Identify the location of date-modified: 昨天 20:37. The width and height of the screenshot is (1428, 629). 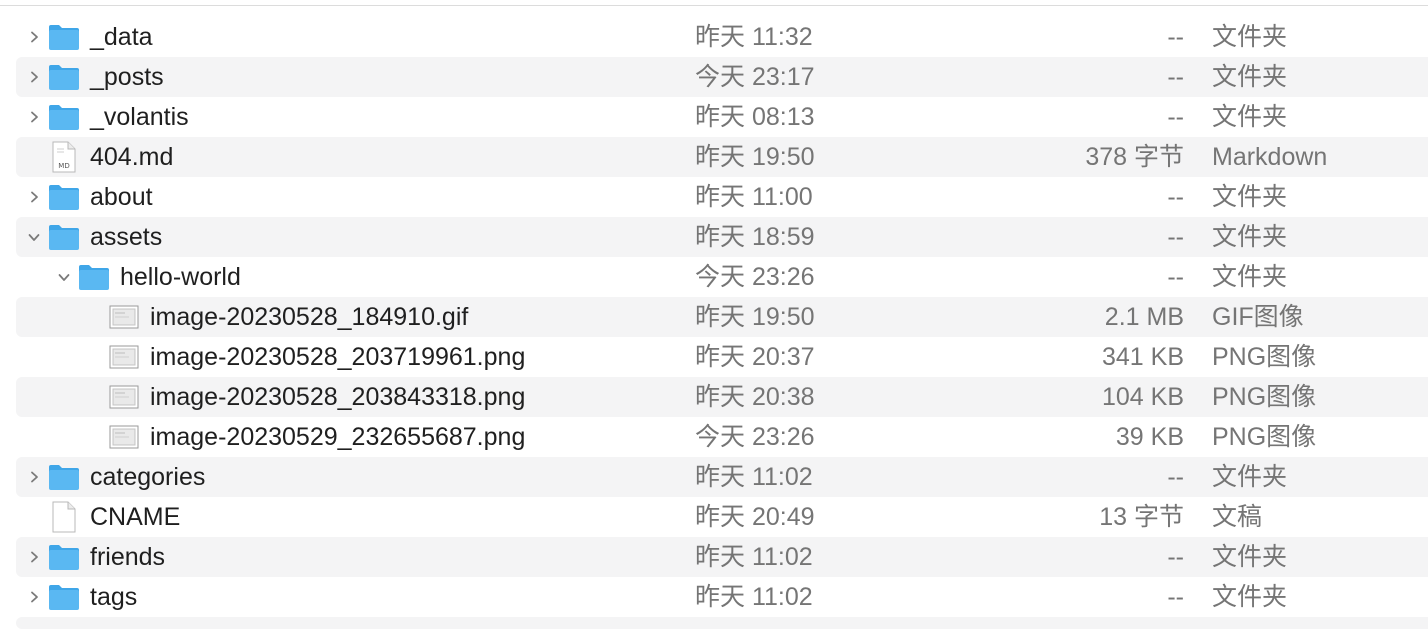
(755, 357).